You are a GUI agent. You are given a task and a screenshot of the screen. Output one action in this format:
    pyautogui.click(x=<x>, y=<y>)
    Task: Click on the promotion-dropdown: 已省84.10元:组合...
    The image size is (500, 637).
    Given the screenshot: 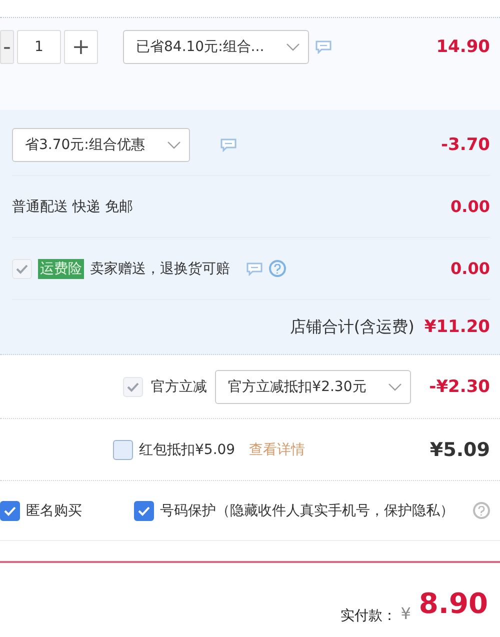 What is the action you would take?
    pyautogui.click(x=216, y=47)
    